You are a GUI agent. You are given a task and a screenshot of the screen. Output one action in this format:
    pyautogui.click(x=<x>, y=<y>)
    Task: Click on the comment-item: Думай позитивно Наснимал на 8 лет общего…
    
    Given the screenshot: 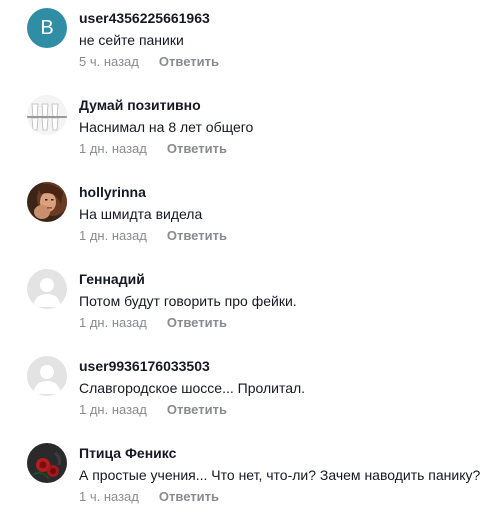 What is the action you would take?
    pyautogui.click(x=250, y=130)
    